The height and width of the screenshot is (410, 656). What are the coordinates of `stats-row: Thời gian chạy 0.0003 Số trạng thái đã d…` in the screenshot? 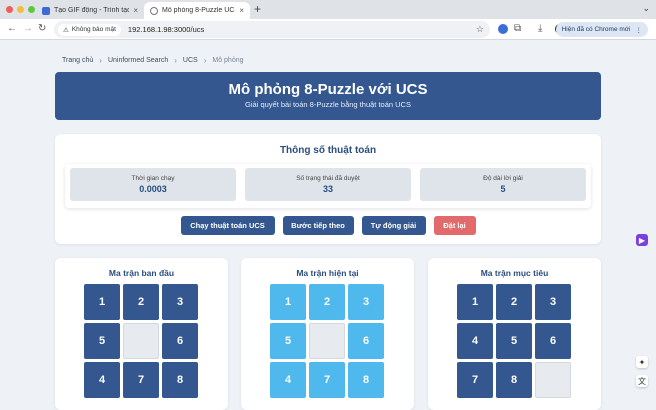 It's located at (328, 186).